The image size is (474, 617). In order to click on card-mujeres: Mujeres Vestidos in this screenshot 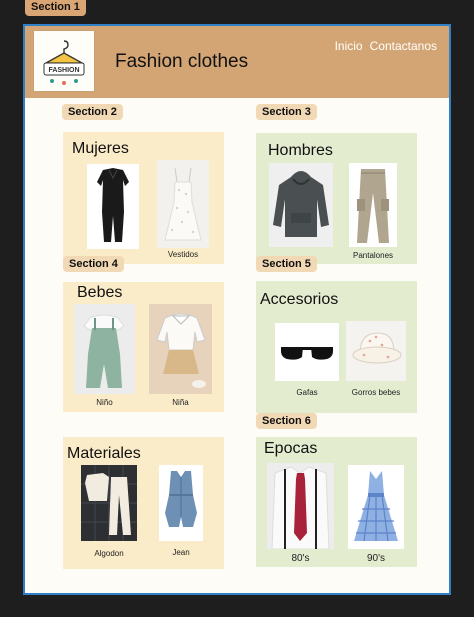, I will do `click(143, 198)`.